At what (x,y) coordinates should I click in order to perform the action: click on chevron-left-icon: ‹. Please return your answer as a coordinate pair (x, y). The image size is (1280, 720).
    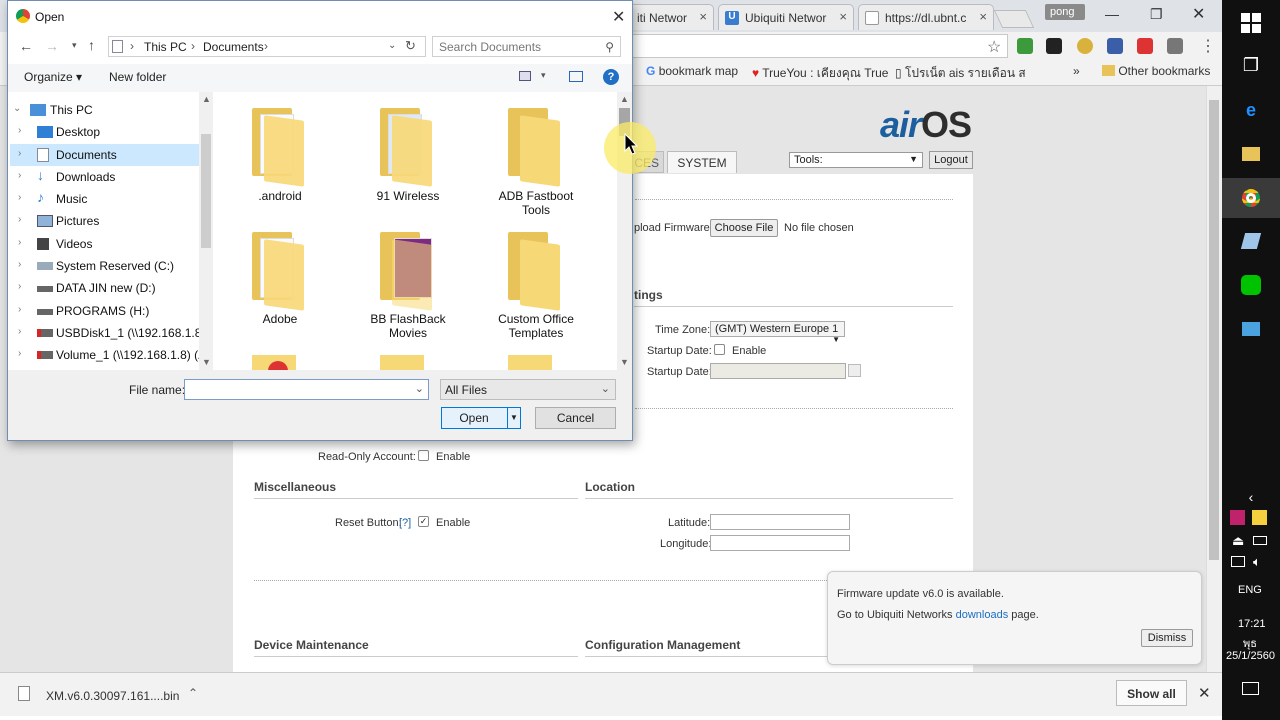
    Looking at the image, I should click on (1251, 497).